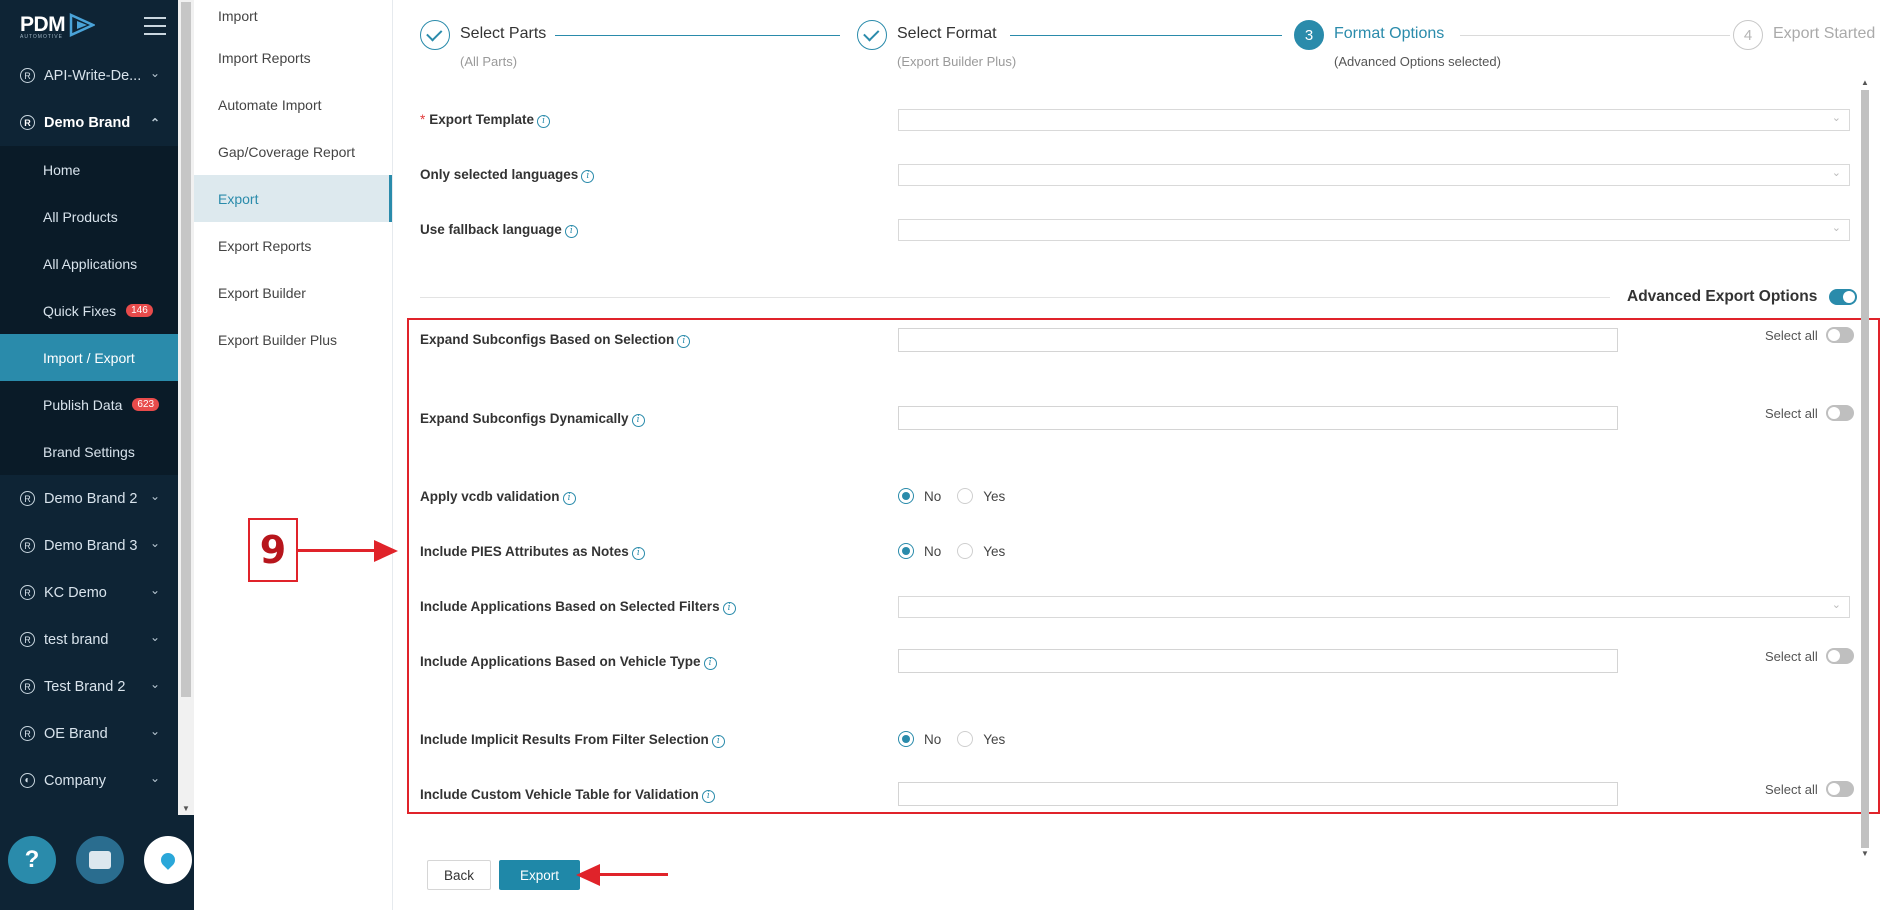  What do you see at coordinates (1258, 418) in the screenshot?
I see `expand-subconfigs-dynamically-input` at bounding box center [1258, 418].